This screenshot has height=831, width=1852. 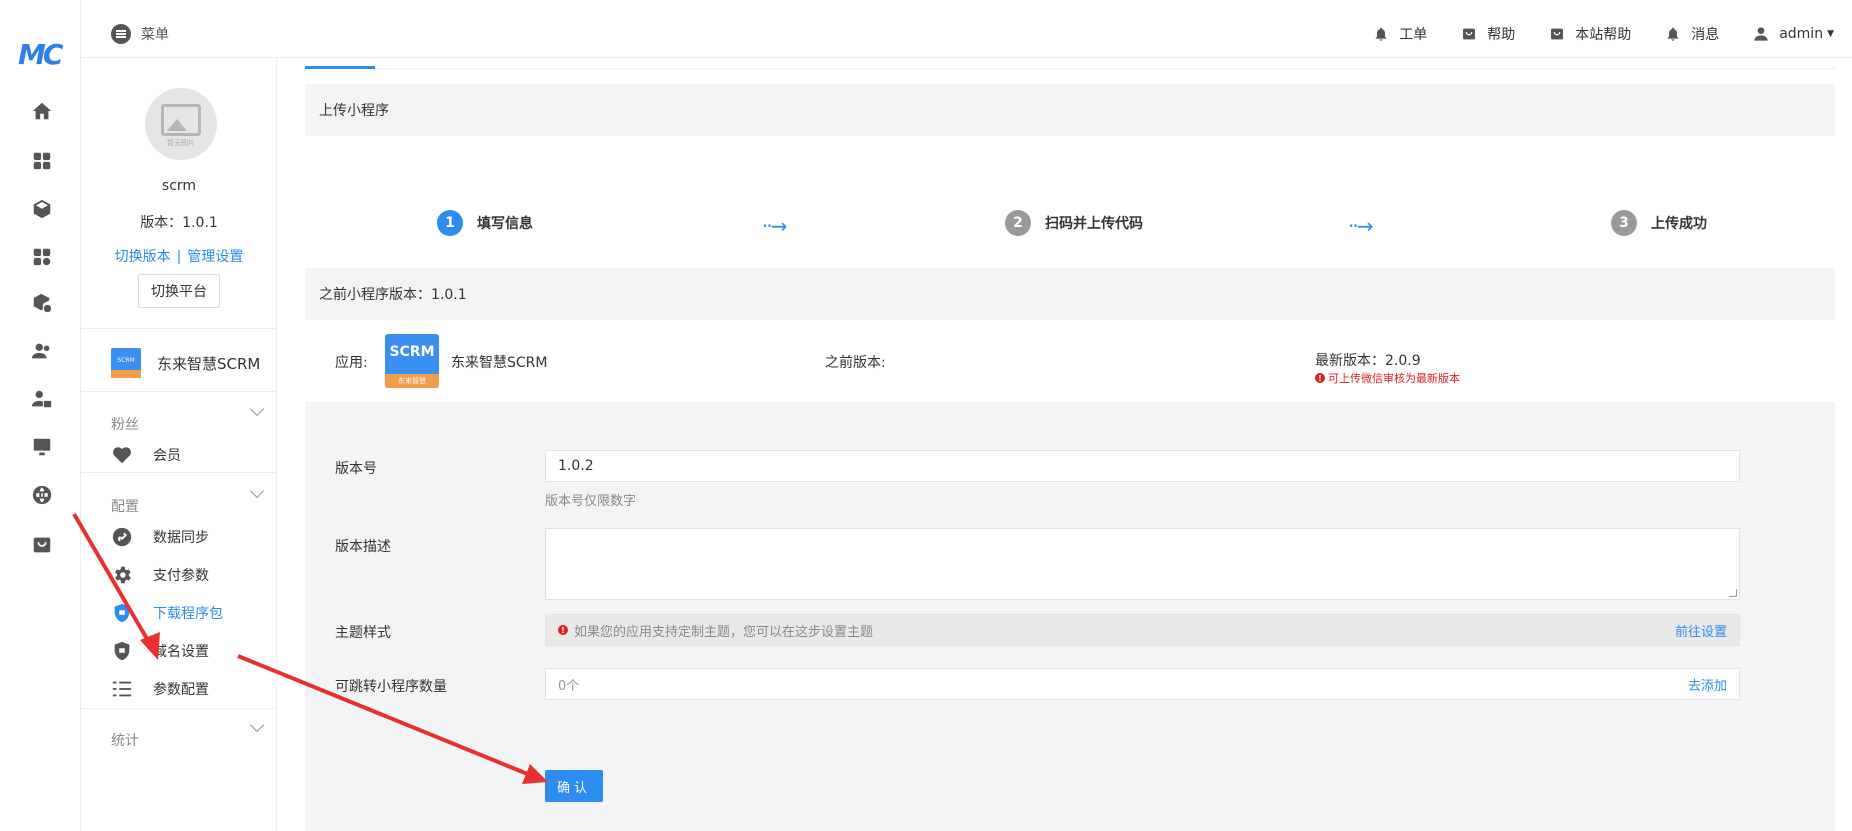 I want to click on prev-version-header: 之前小程序版本：1.0.1, so click(x=1070, y=294).